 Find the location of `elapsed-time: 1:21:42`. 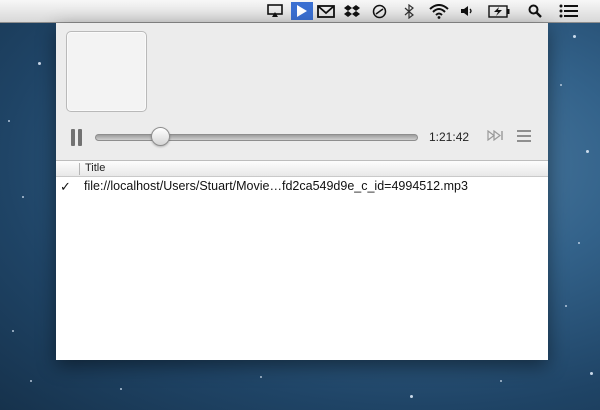

elapsed-time: 1:21:42 is located at coordinates (449, 137).